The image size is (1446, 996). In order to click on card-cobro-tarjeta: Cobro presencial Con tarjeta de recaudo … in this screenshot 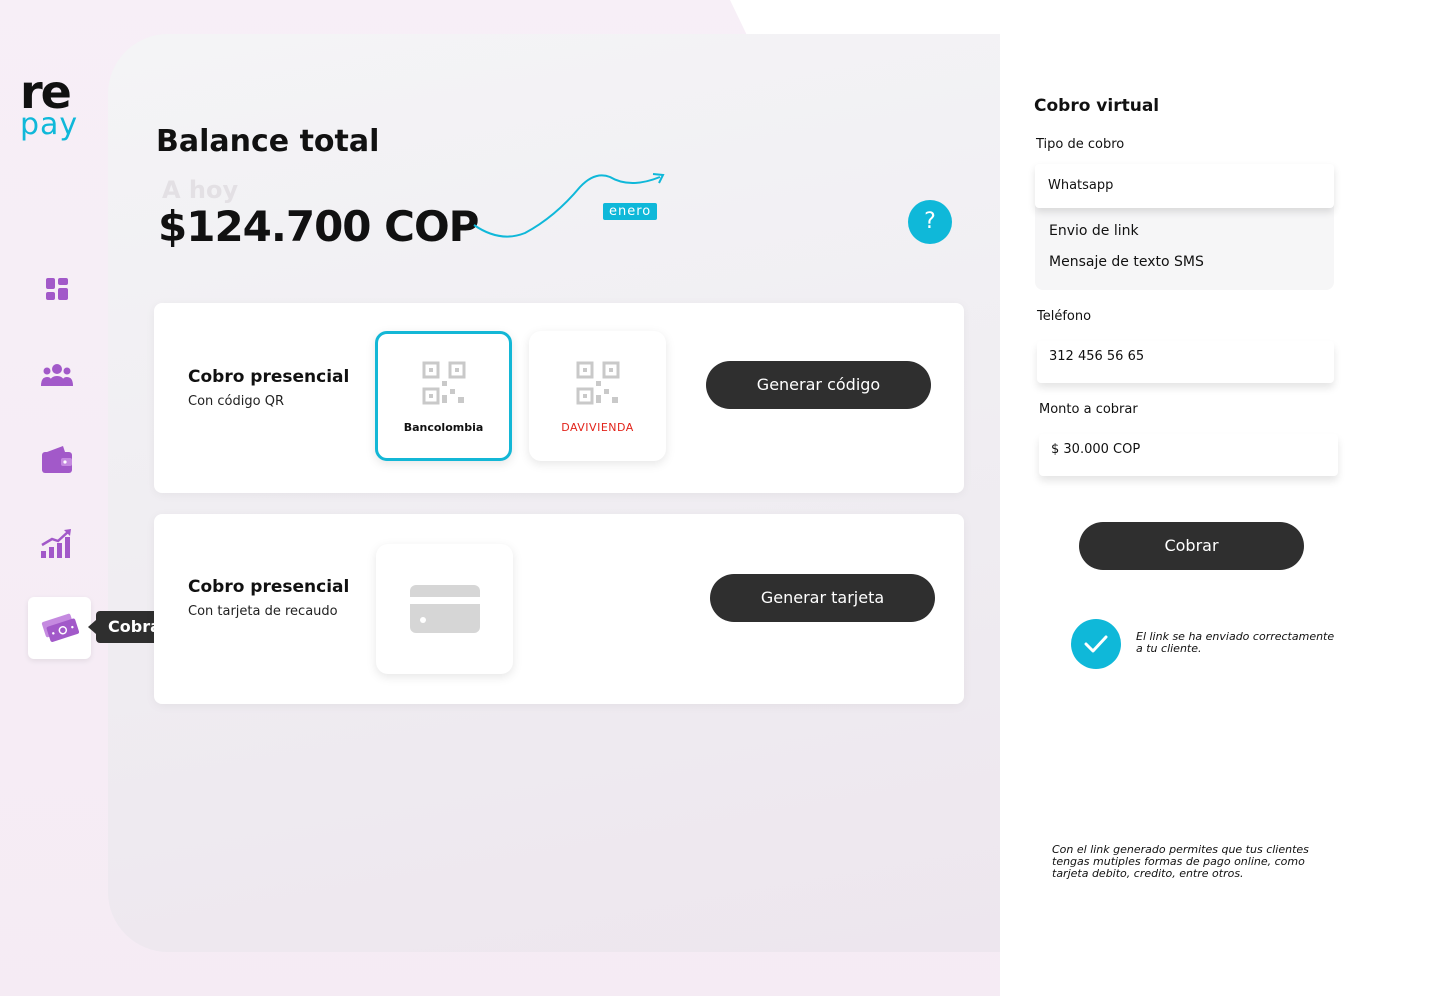, I will do `click(559, 609)`.